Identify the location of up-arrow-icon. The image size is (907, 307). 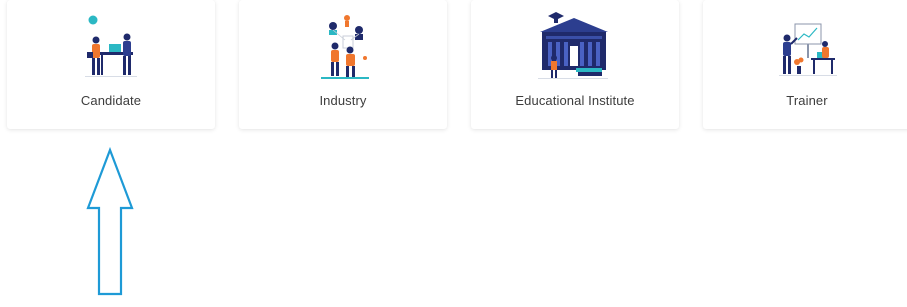
(110, 221).